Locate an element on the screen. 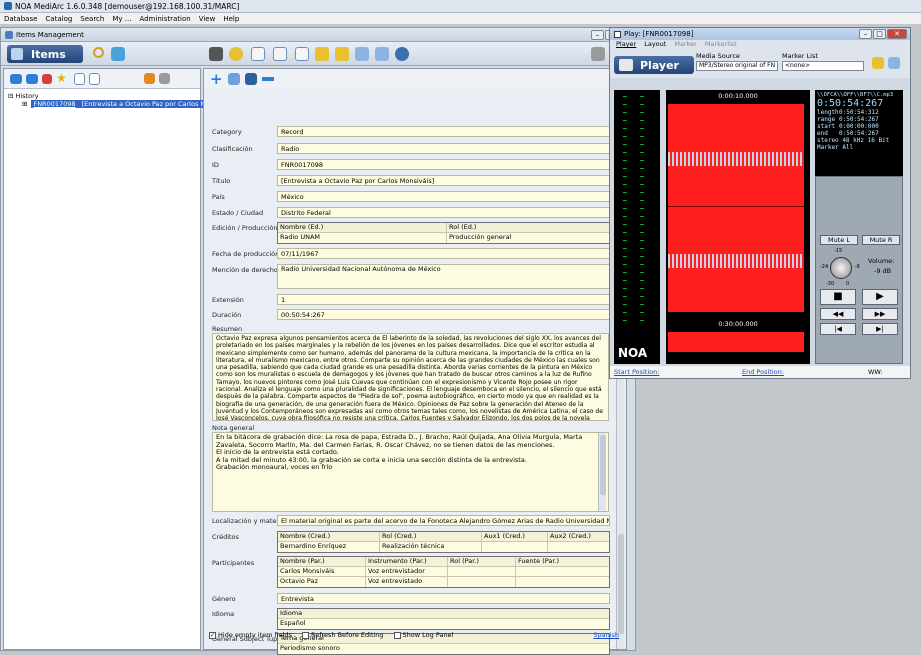  favorite-star-icon: ★ is located at coordinates (63, 79).